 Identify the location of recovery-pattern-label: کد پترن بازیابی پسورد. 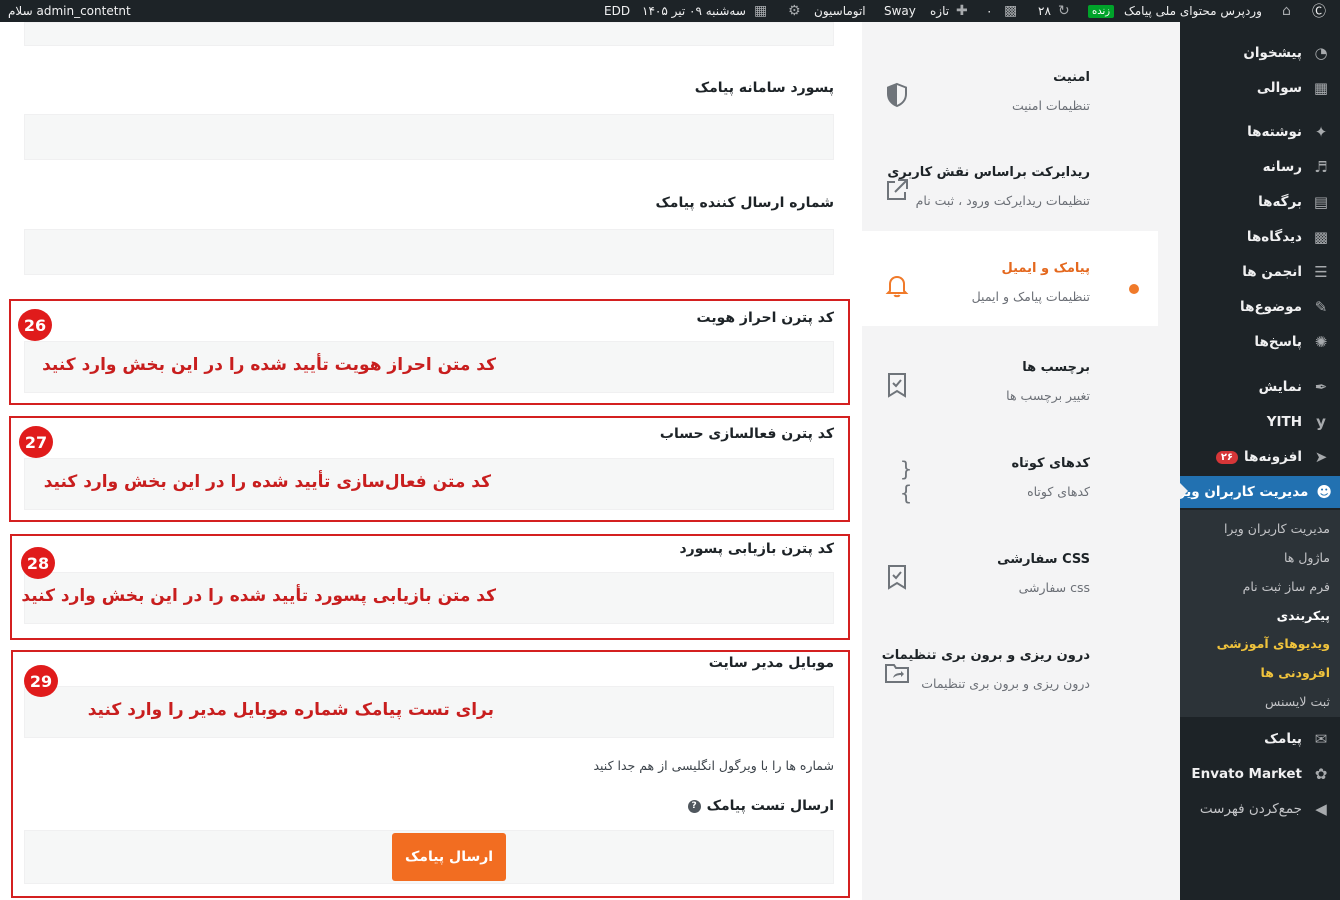
(756, 549).